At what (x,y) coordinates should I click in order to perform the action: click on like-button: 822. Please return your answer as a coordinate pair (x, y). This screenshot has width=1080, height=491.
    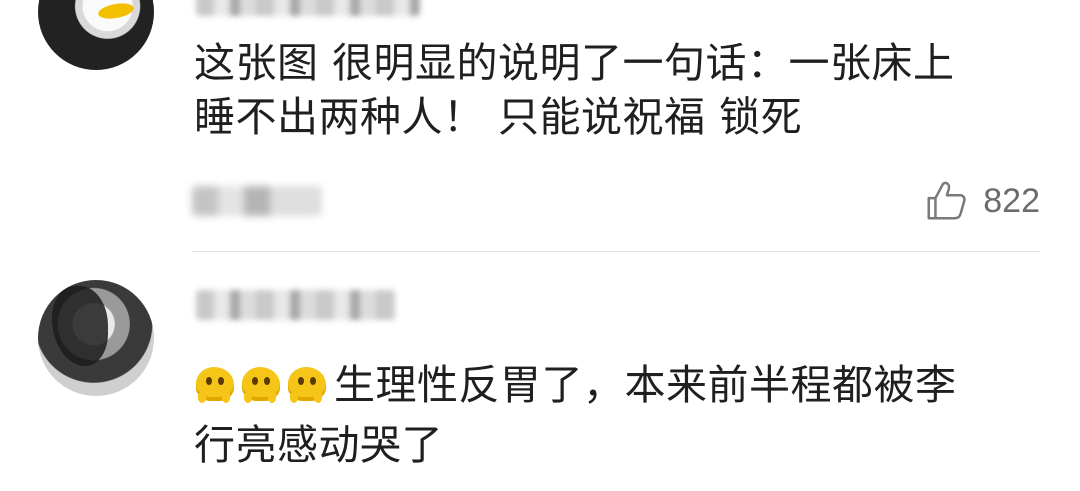
    Looking at the image, I should click on (981, 201).